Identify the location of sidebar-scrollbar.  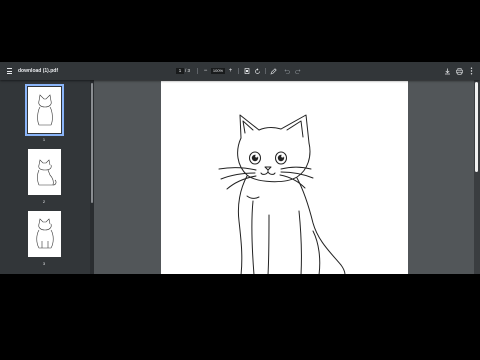
(92, 177).